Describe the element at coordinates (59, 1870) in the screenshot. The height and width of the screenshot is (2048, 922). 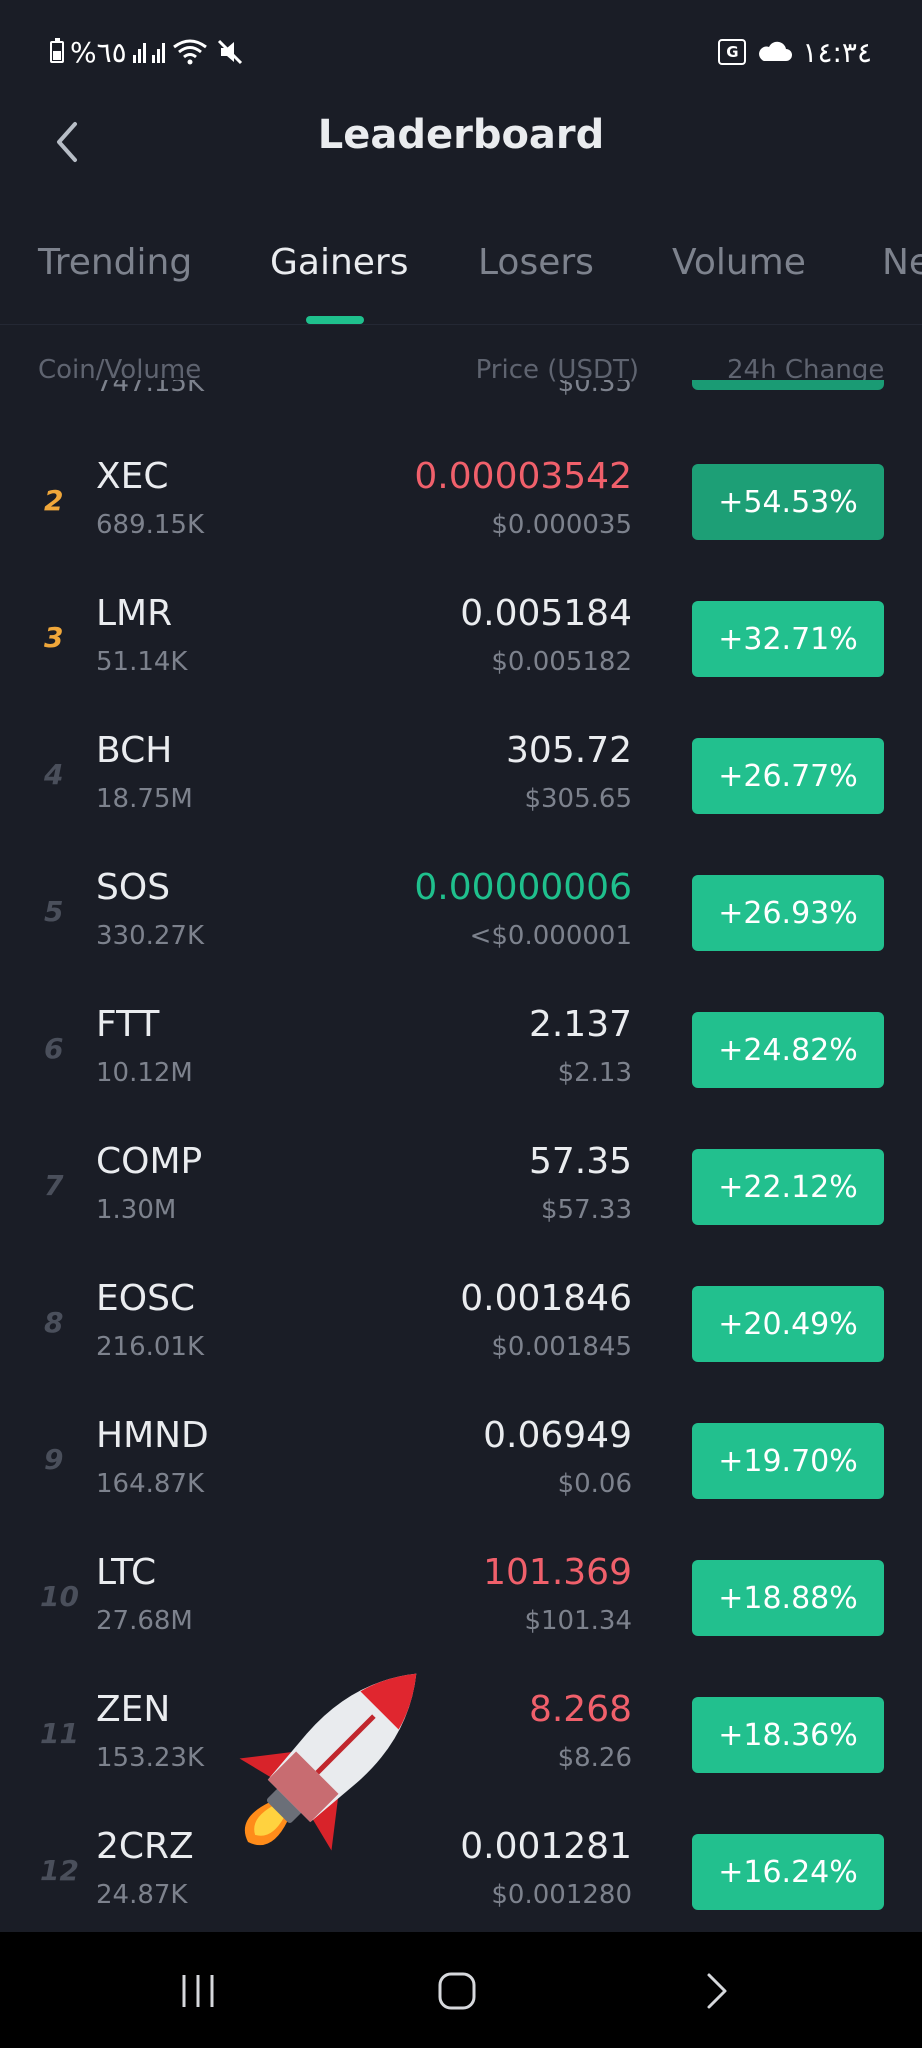
I see `rank-number: 12` at that location.